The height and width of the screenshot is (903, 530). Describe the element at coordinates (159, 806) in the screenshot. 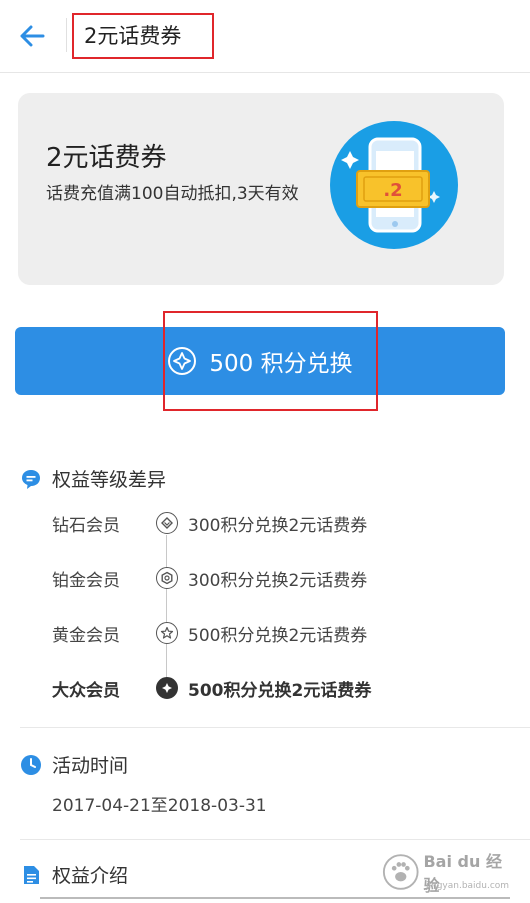

I see `activity-date-range: 2017-04-21至2018-03-31` at that location.